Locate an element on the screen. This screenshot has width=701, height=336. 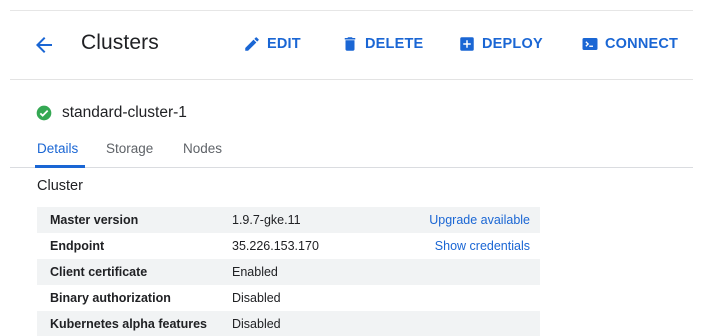
tab-storage: Storage is located at coordinates (129, 148).